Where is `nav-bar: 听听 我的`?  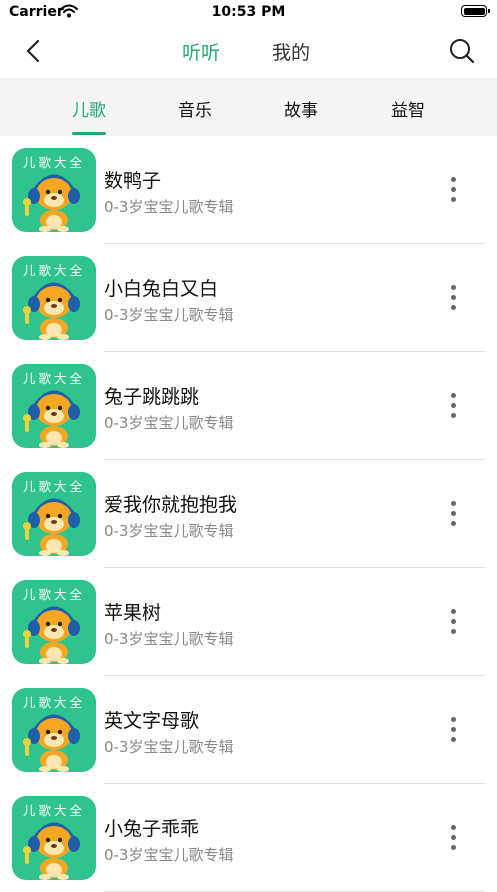
nav-bar: 听听 我的 is located at coordinates (248, 52).